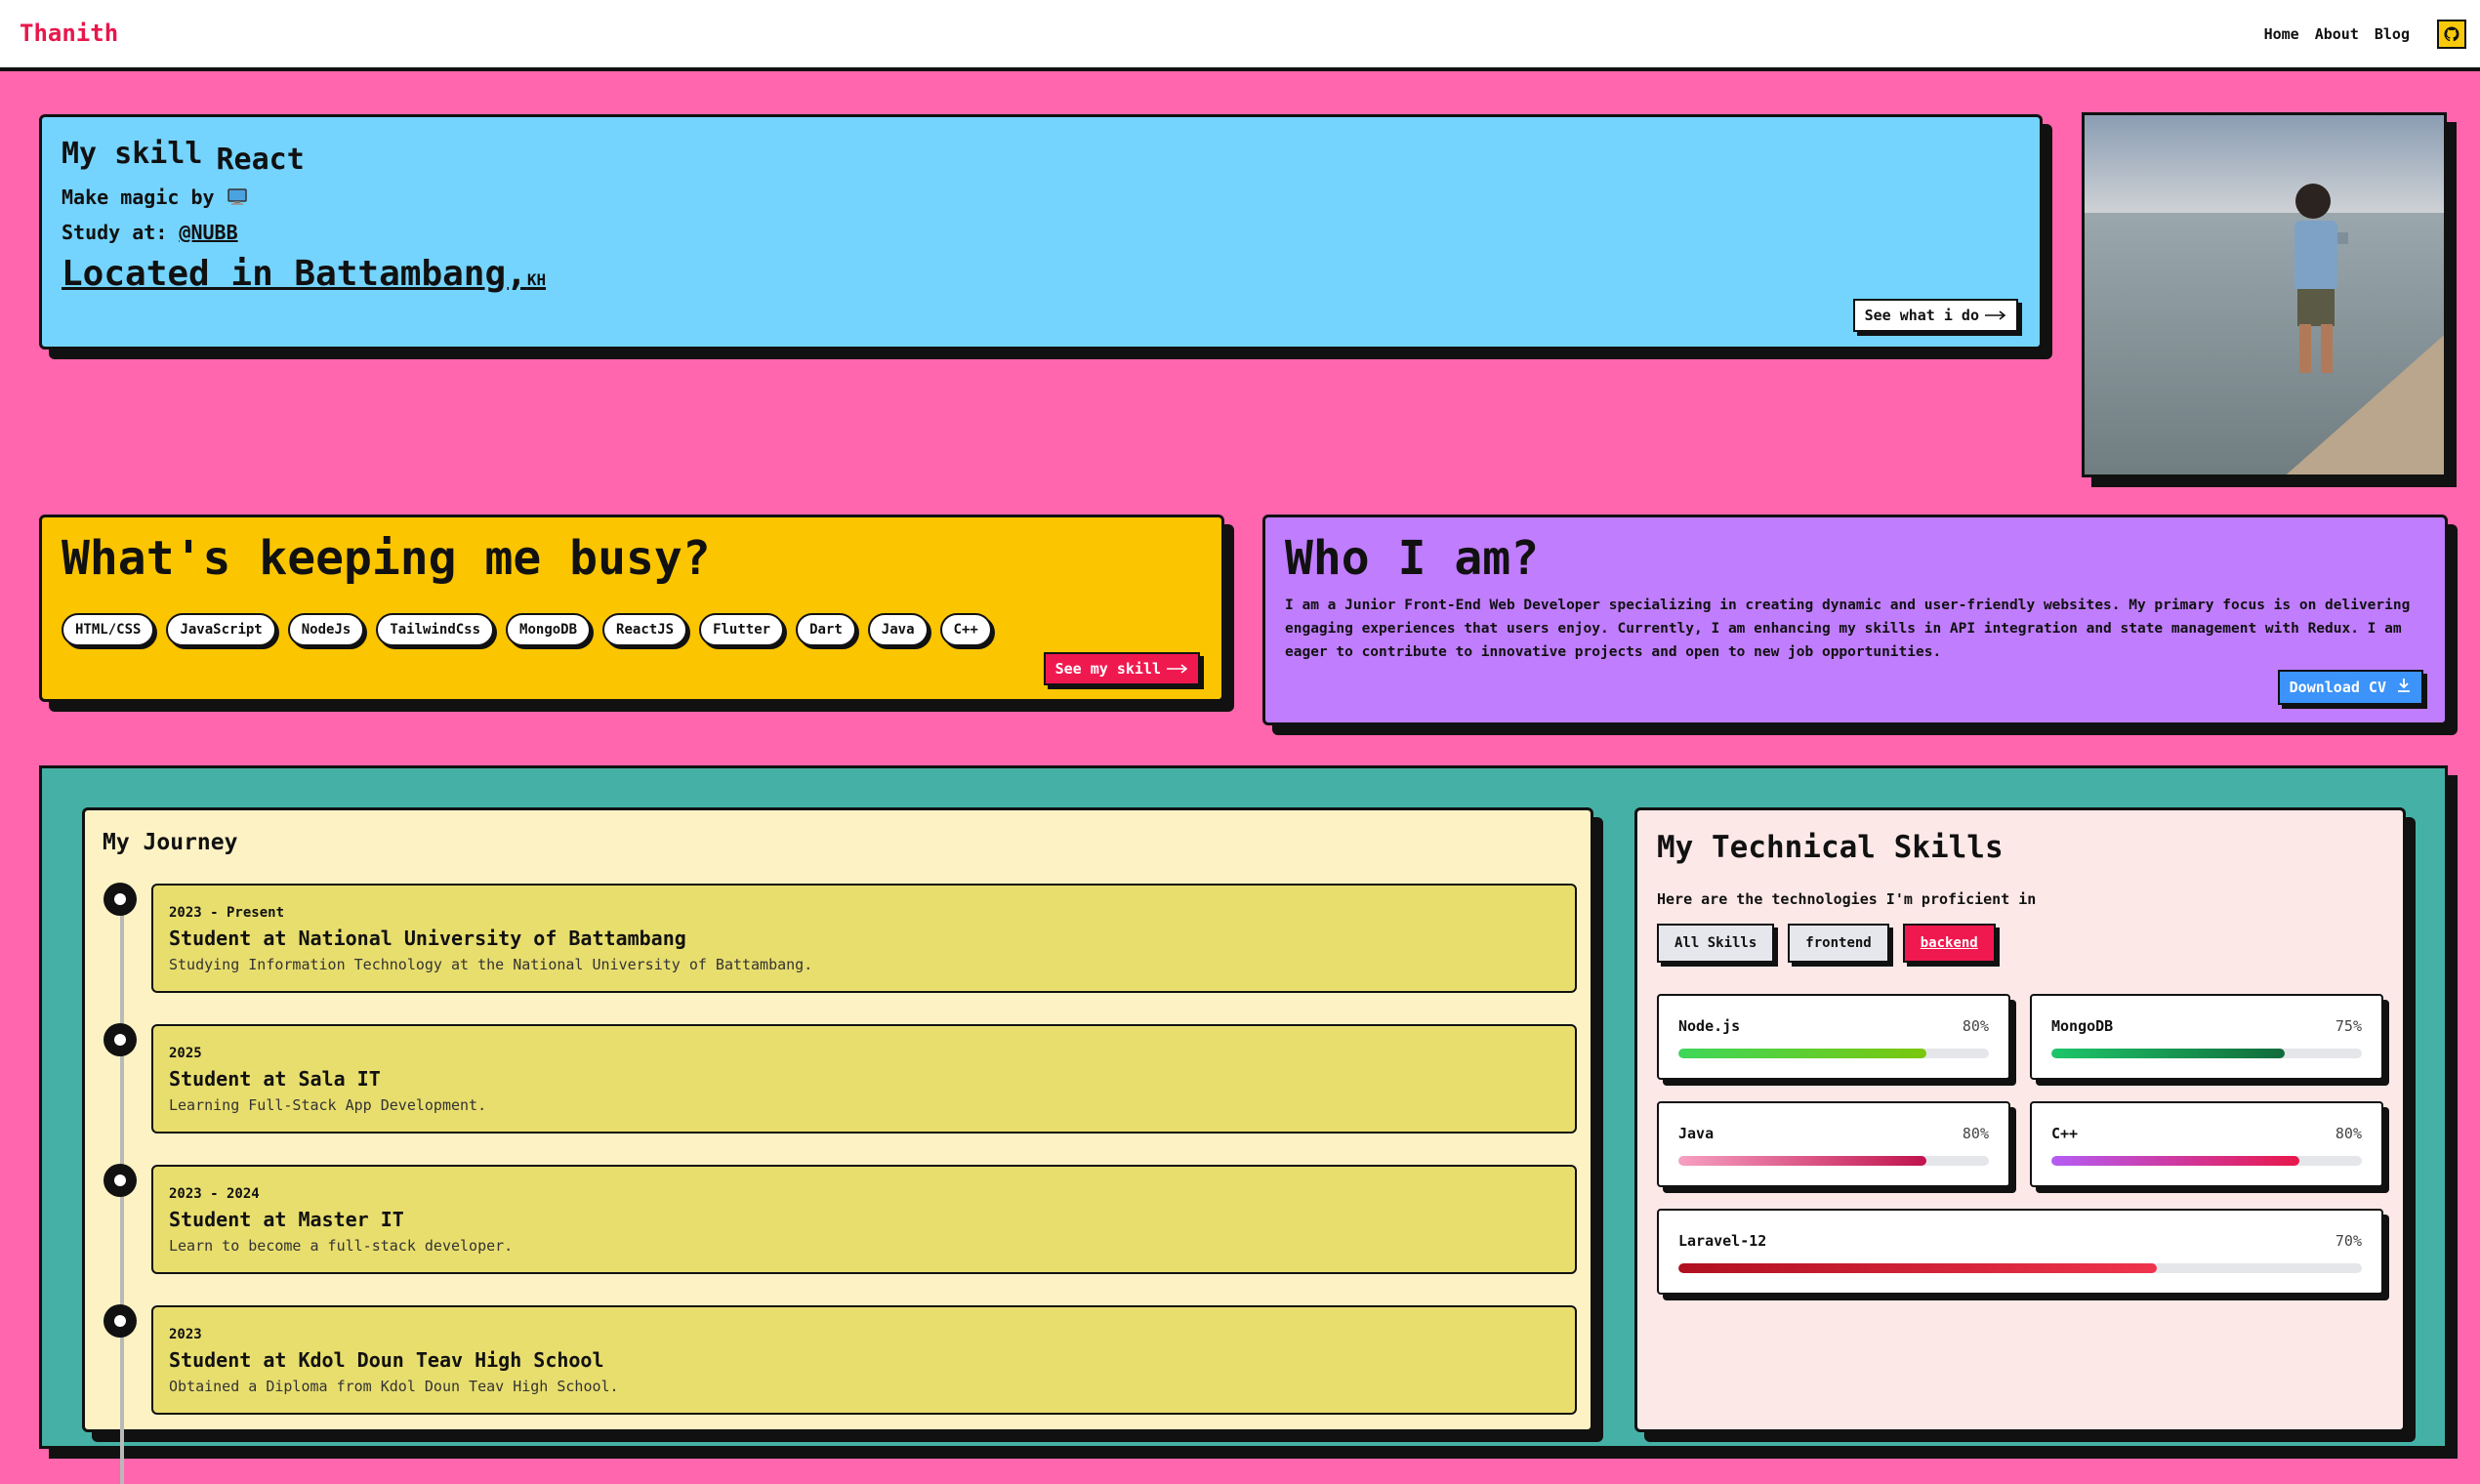 The height and width of the screenshot is (1484, 2480). I want to click on brand-logo: Thanith, so click(69, 34).